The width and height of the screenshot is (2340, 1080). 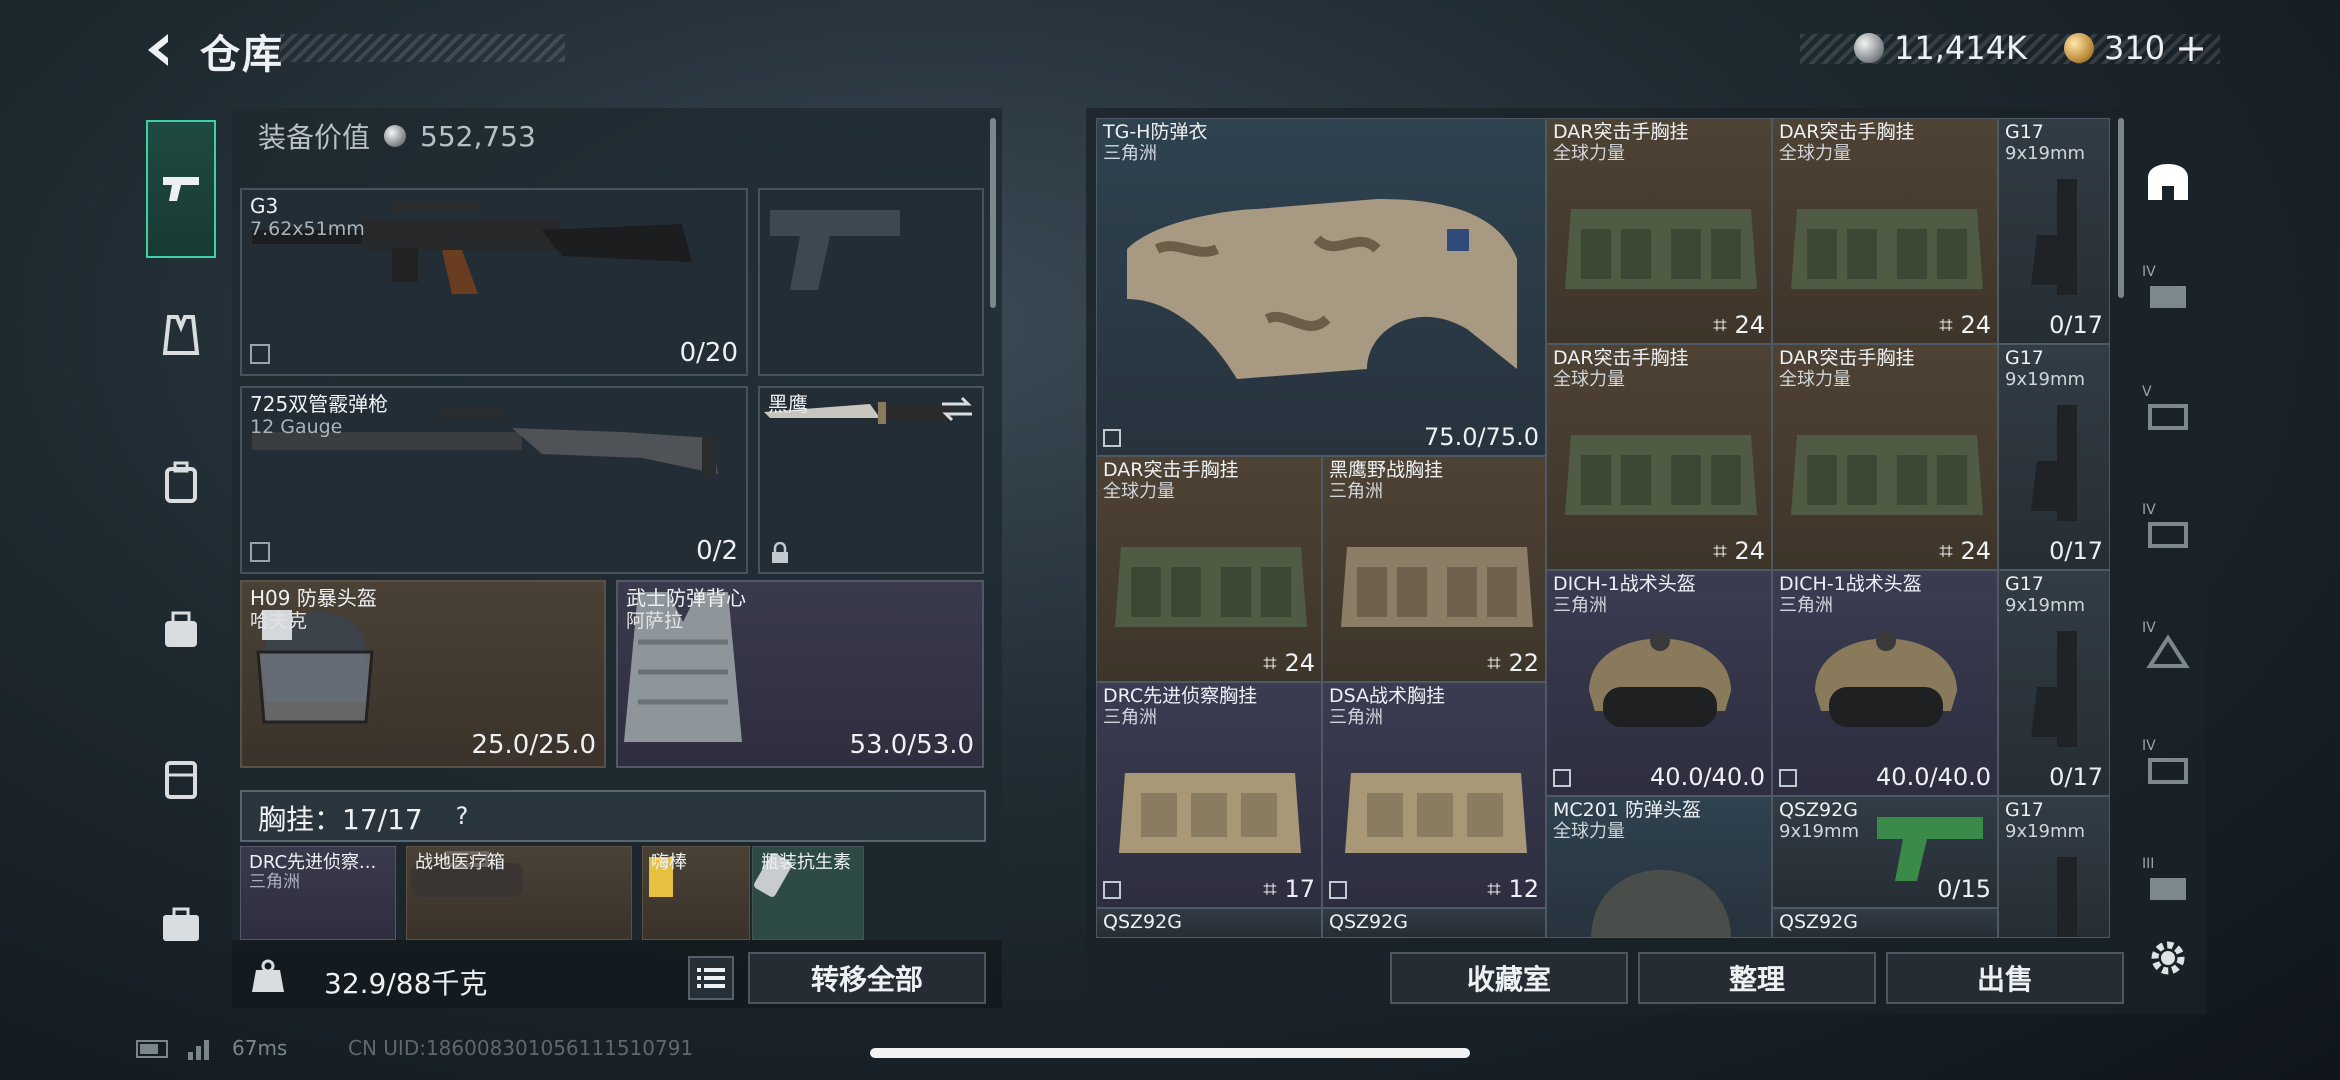 I want to click on rail-container, so click(x=181, y=779).